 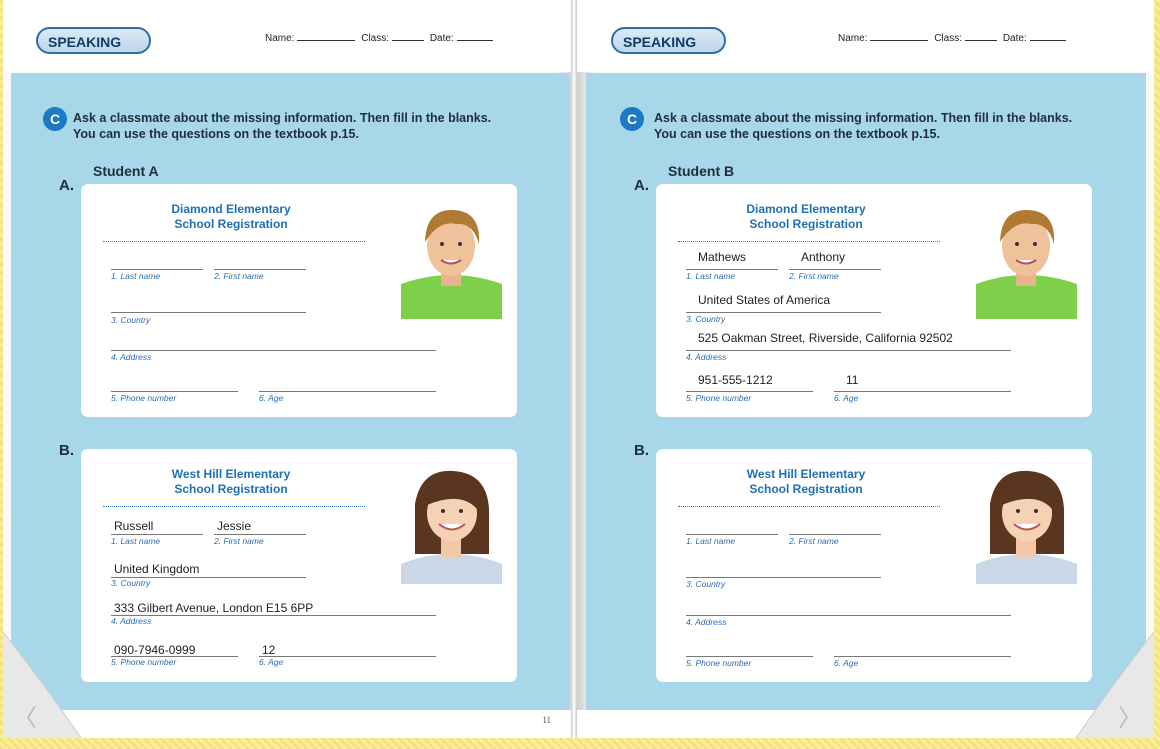 What do you see at coordinates (269, 650) in the screenshot?
I see `age-value: 12` at bounding box center [269, 650].